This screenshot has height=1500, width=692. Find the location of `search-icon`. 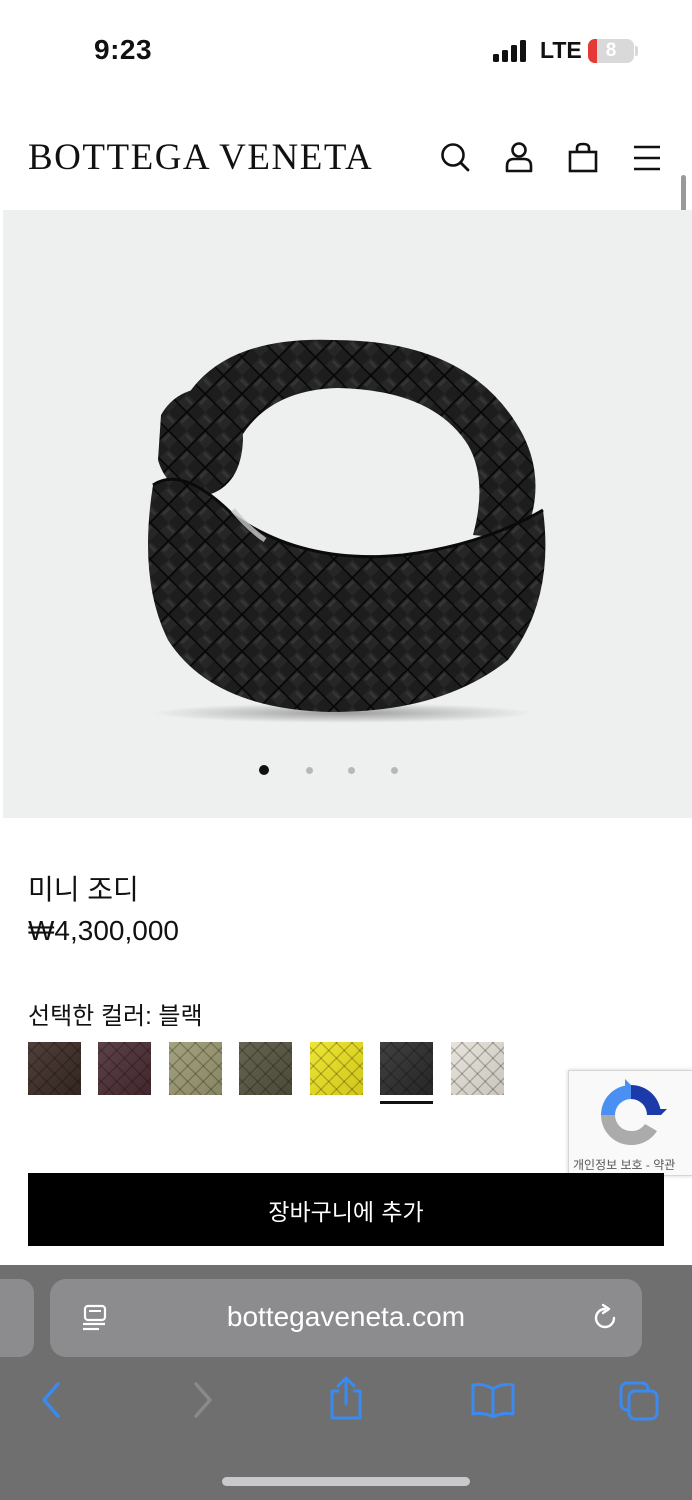

search-icon is located at coordinates (455, 157).